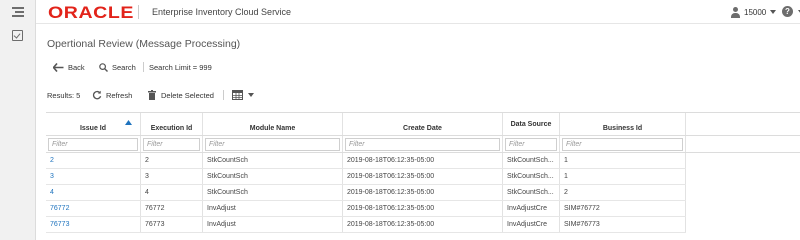 The height and width of the screenshot is (240, 800). Describe the element at coordinates (755, 12) in the screenshot. I see `user-id: 15000` at that location.